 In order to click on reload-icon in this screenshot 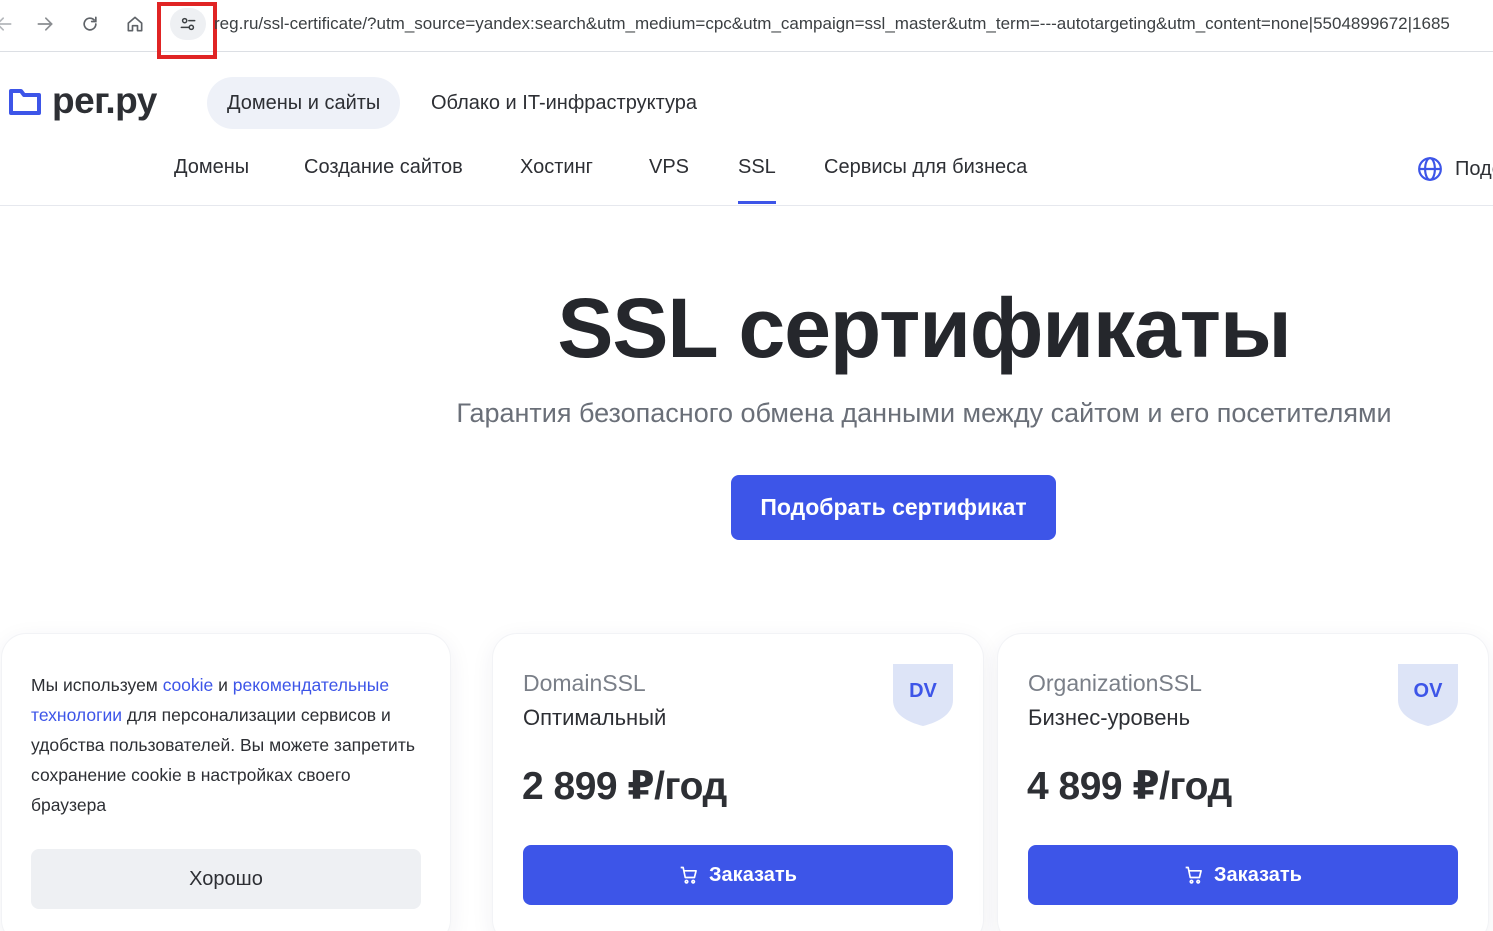, I will do `click(90, 24)`.